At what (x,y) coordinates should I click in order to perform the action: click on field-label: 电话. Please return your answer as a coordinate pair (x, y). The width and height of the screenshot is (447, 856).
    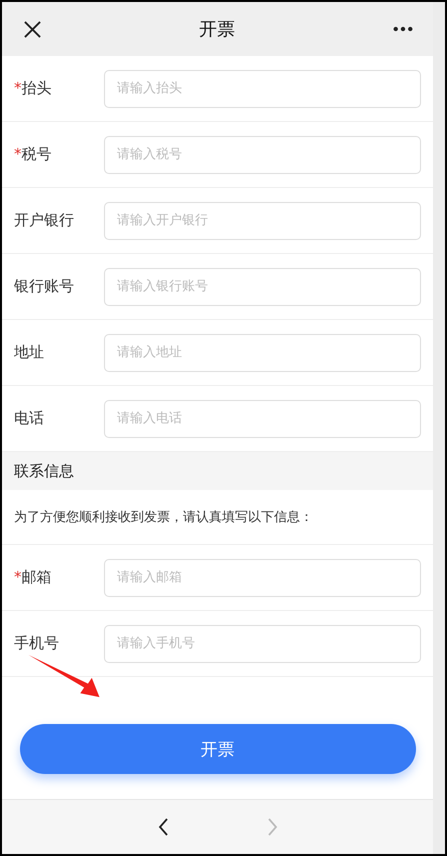
    Looking at the image, I should click on (29, 418).